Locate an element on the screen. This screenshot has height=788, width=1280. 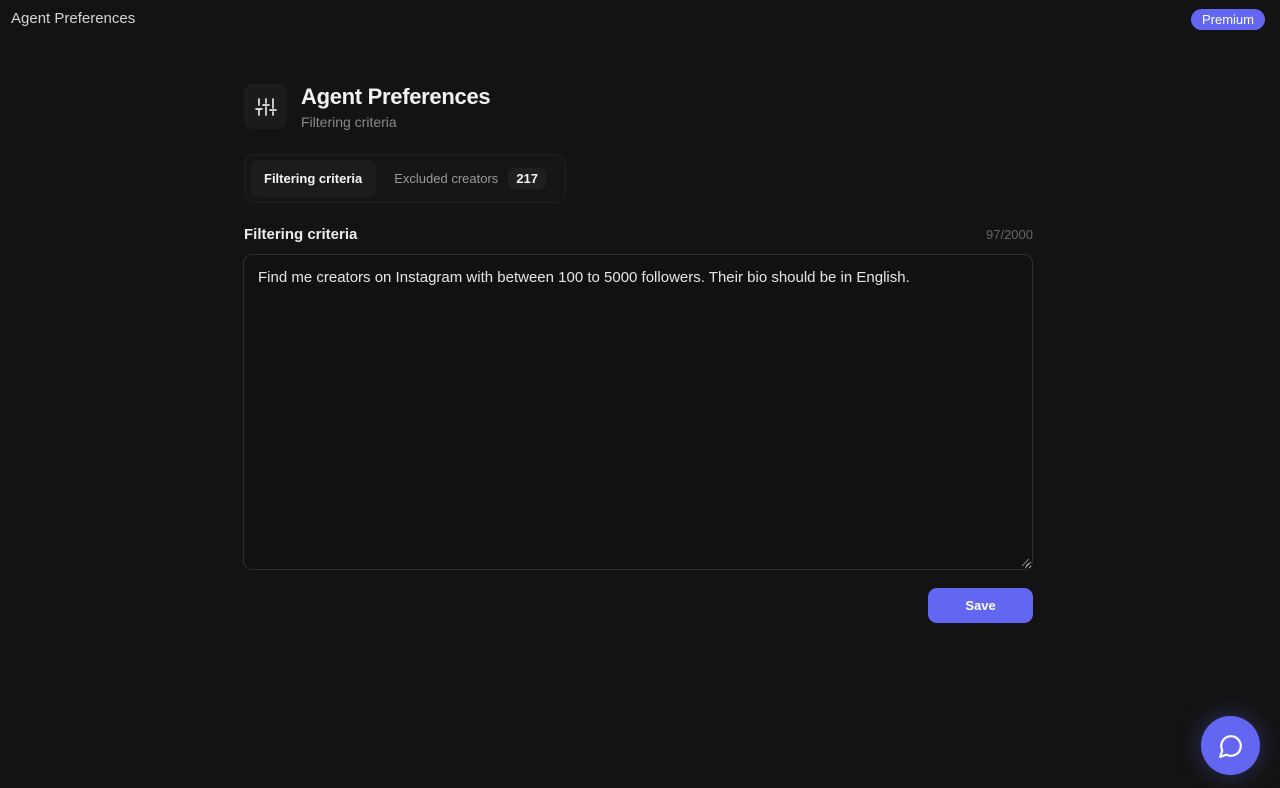
tab-excluded-creators: Excluded creators 217 is located at coordinates (470, 178).